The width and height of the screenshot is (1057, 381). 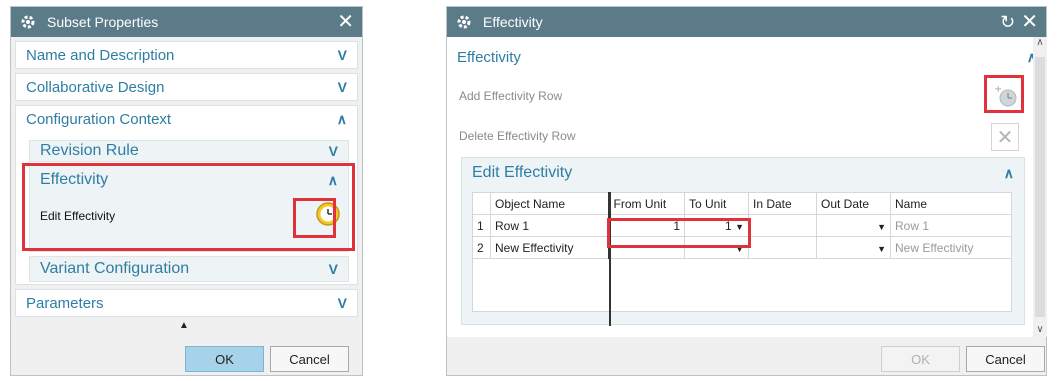 I want to click on section-label: Parameters, so click(x=65, y=303).